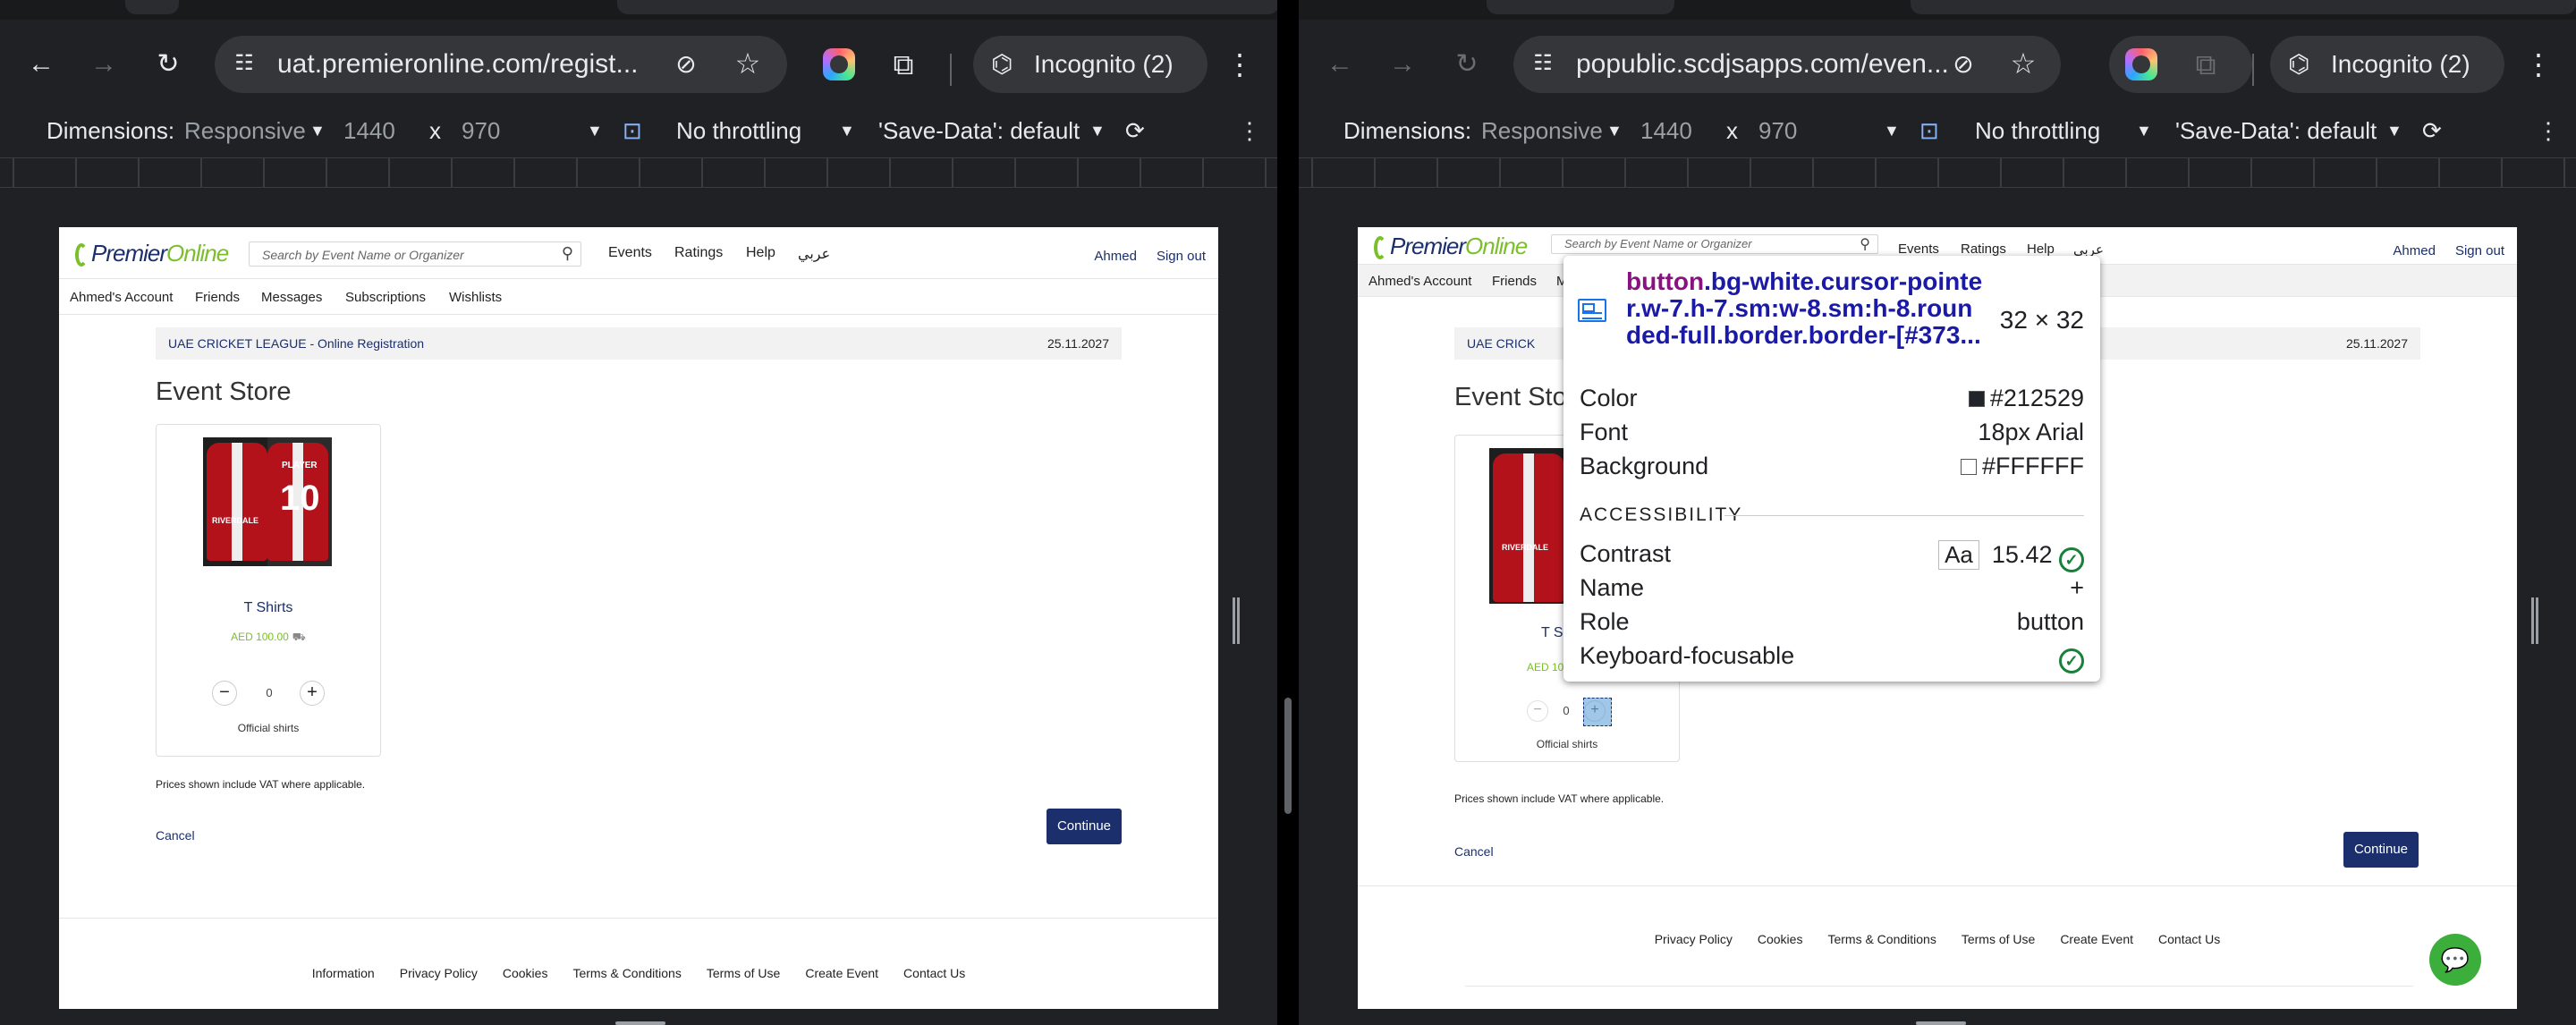 The width and height of the screenshot is (2576, 1025). I want to click on product-image: RIVERDALE PLAYER 10, so click(267, 502).